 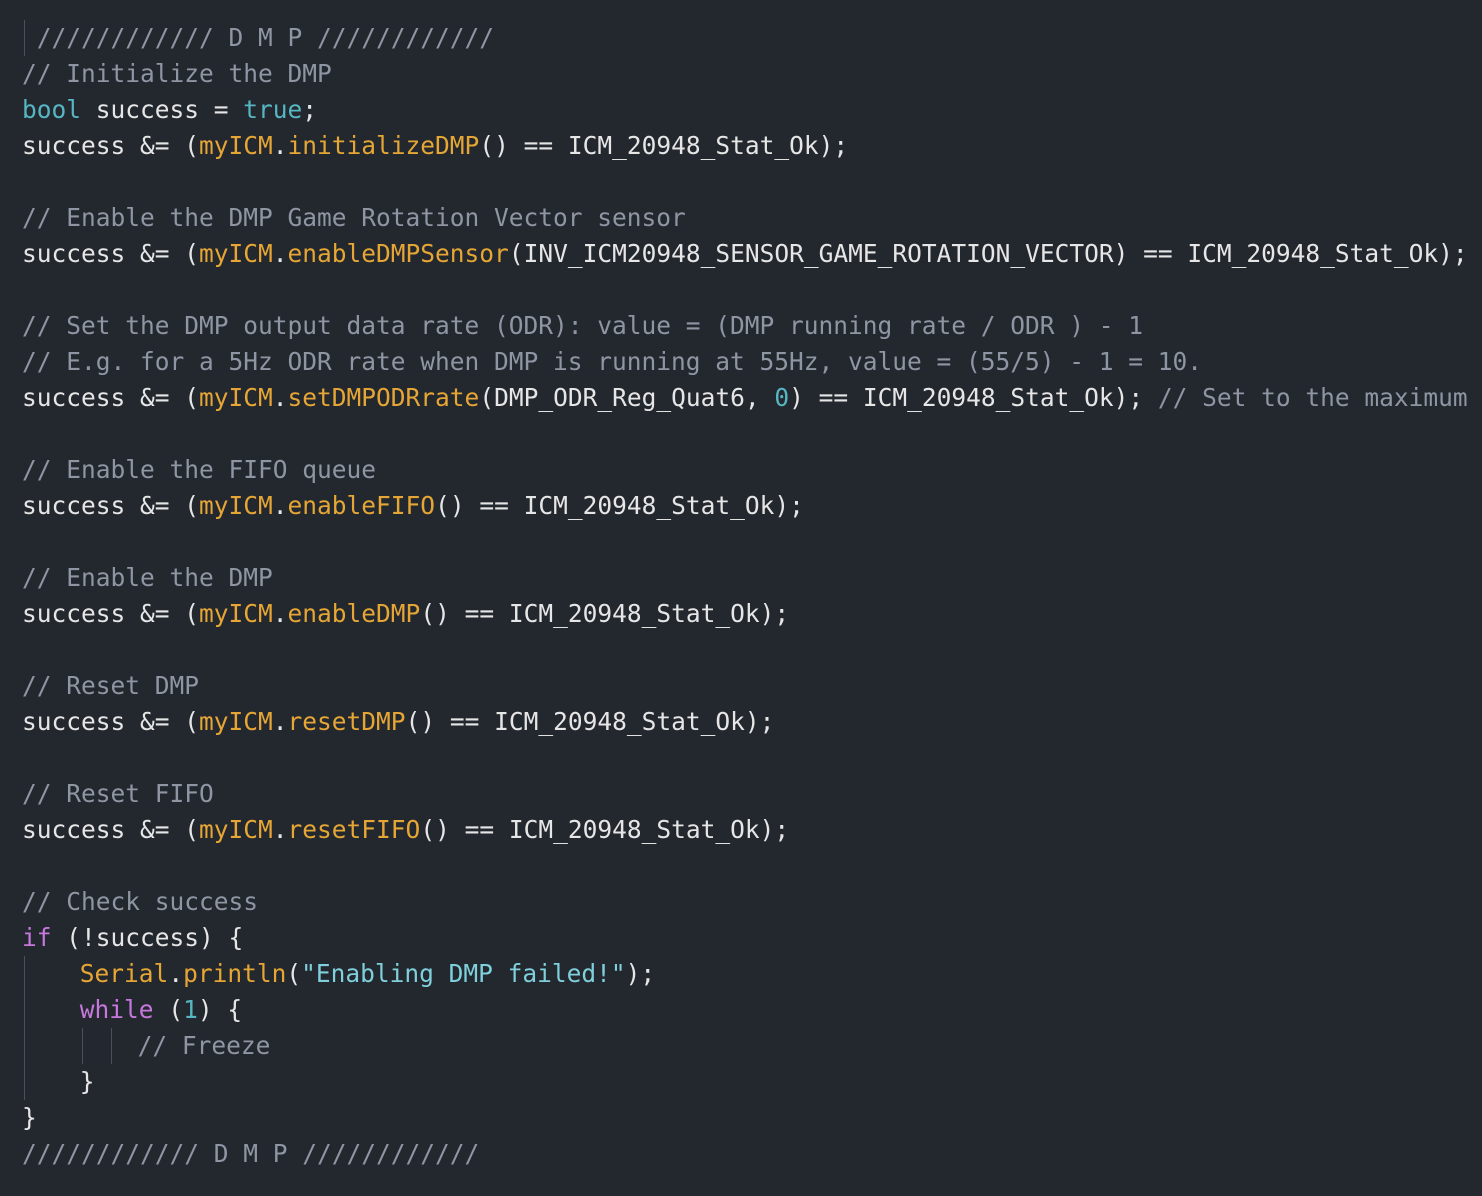 I want to click on code-line: // Initialize the DMP, so click(x=741, y=74).